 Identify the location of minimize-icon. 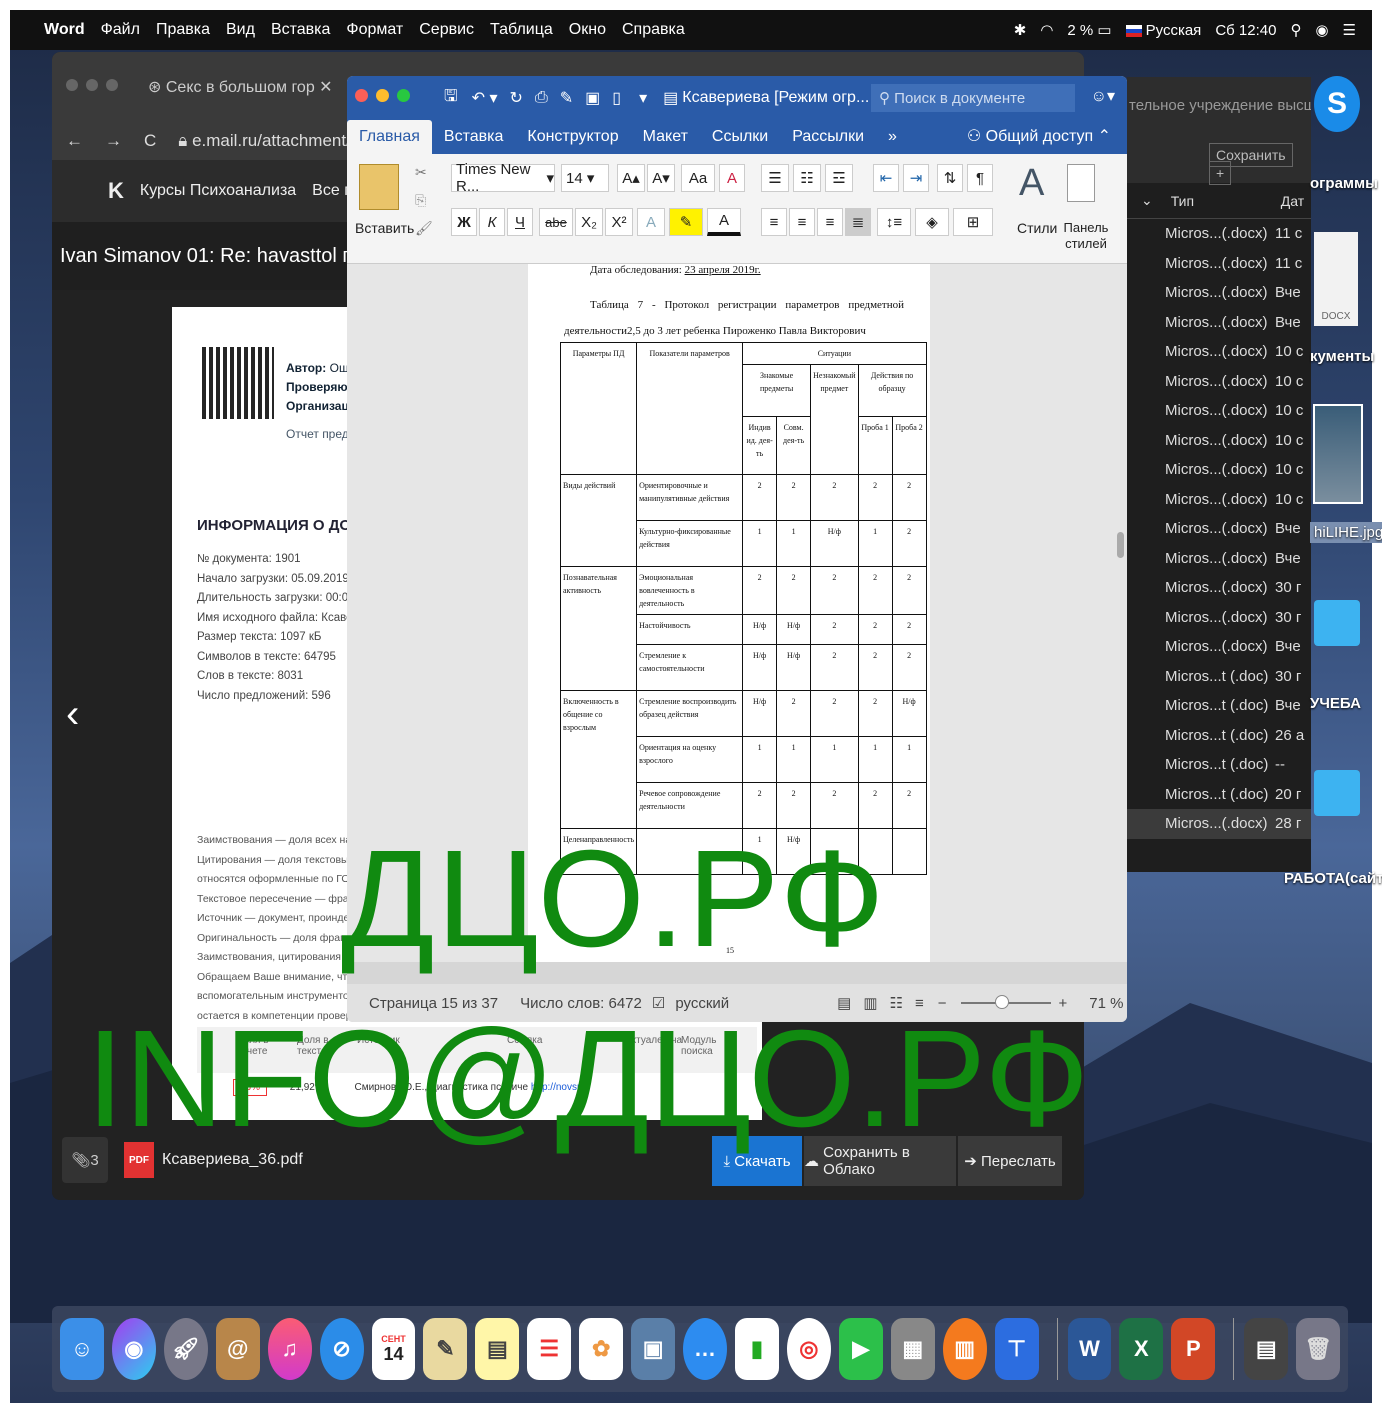
(382, 95).